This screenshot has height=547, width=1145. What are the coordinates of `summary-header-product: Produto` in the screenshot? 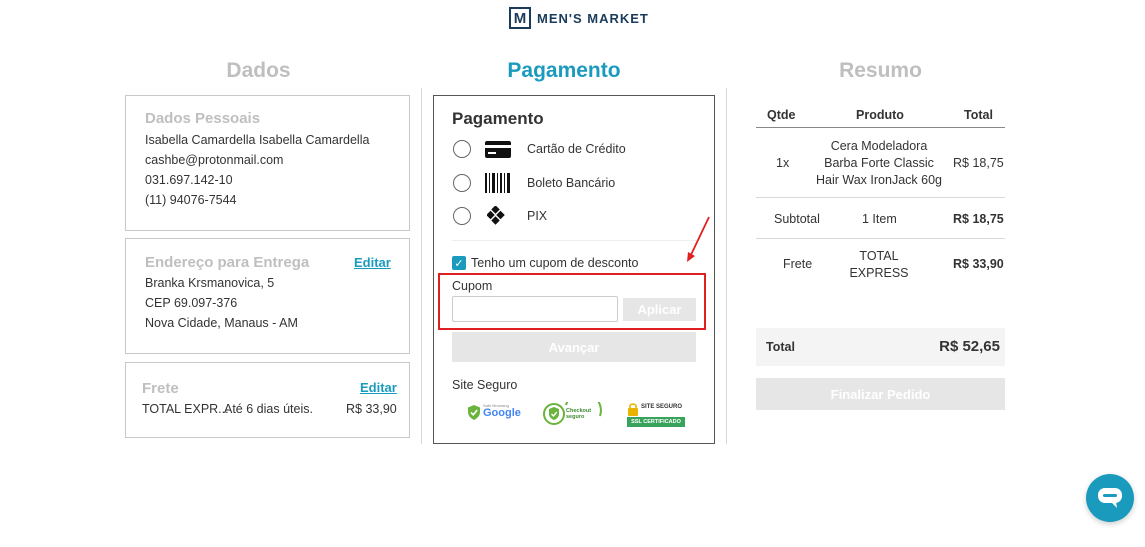 It's located at (880, 115).